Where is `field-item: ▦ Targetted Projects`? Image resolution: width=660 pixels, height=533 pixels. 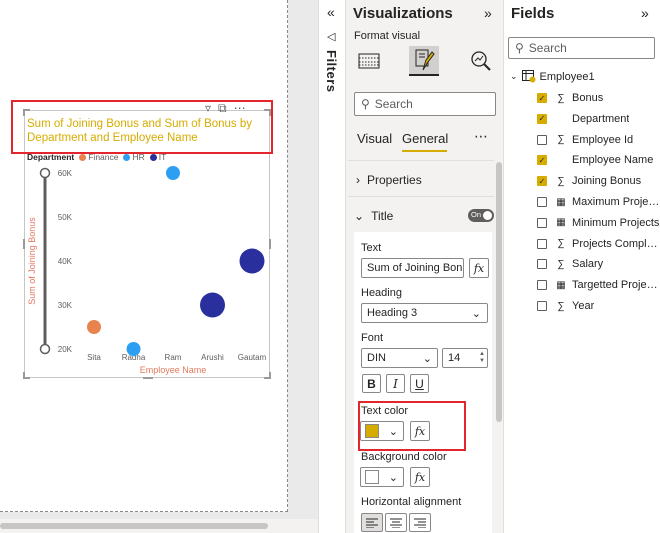 field-item: ▦ Targetted Projects is located at coordinates (598, 285).